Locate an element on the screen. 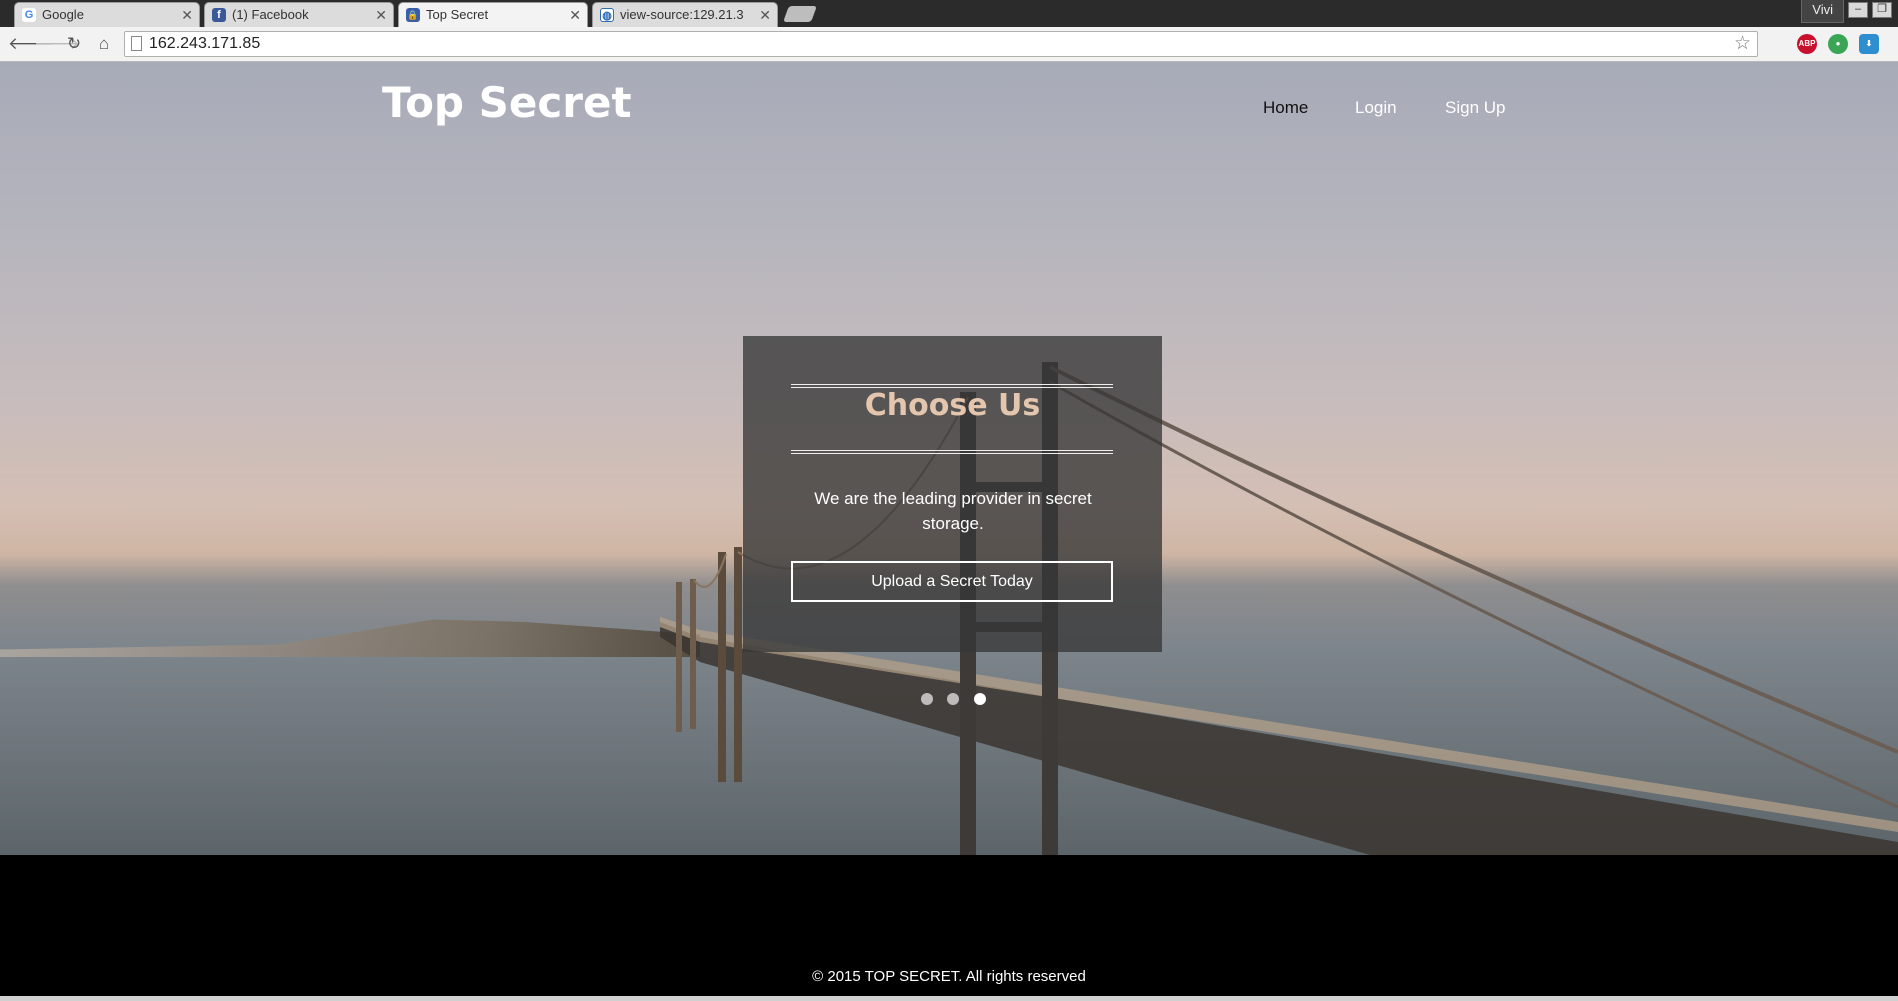 The width and height of the screenshot is (1898, 1001). back-icon: 🡐 is located at coordinates (31, 44).